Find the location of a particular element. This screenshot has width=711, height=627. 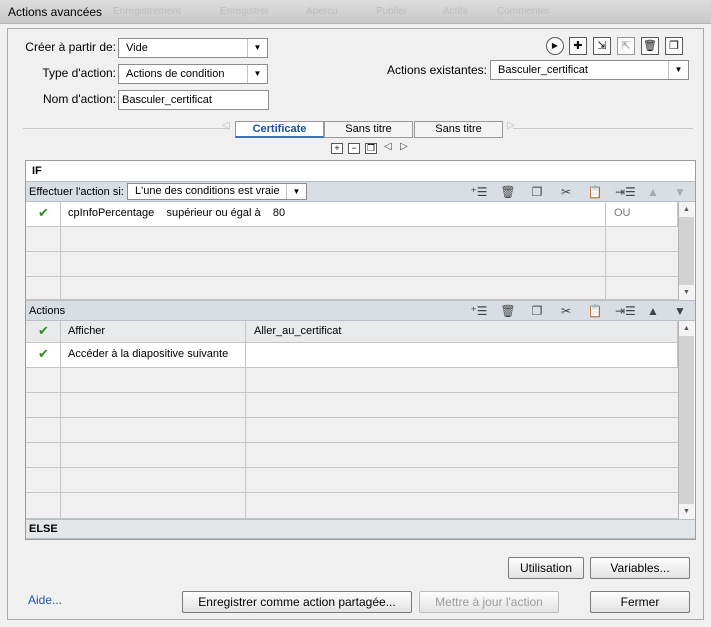

delete-condition-icon: 🗑 is located at coordinates (508, 192).